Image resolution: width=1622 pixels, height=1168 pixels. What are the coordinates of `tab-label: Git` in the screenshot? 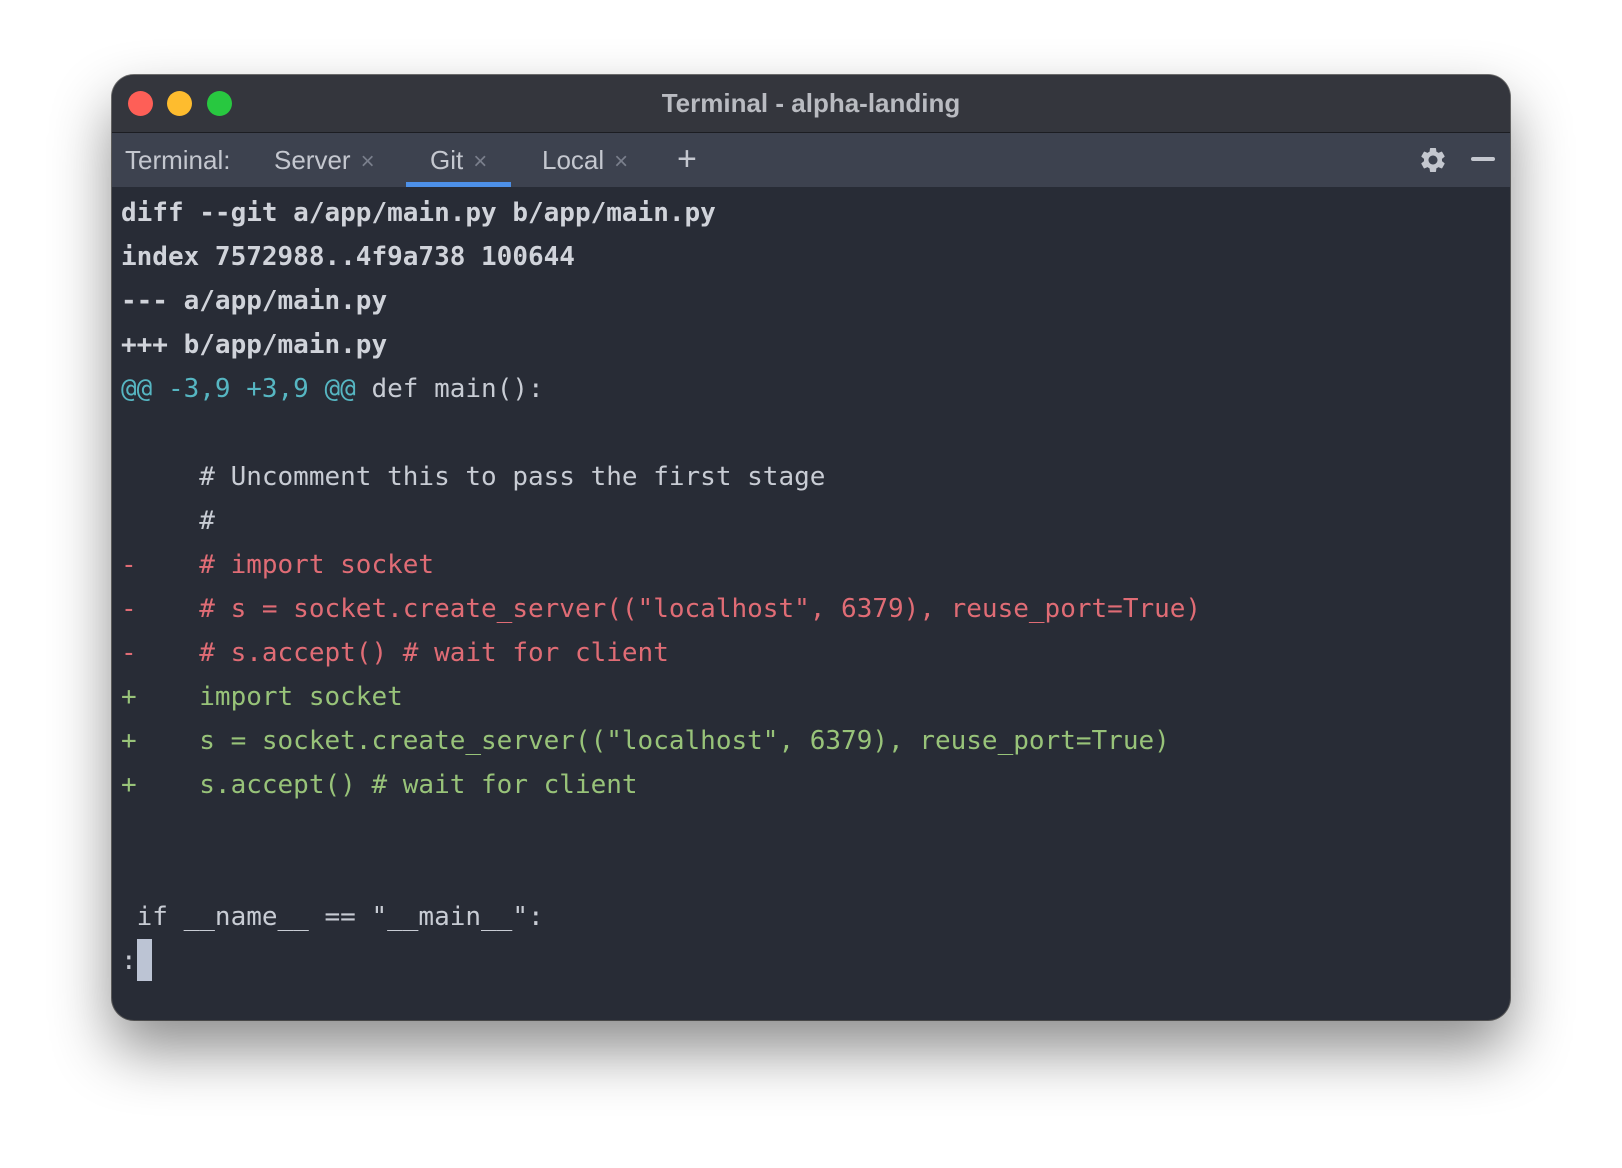 It's located at (447, 160).